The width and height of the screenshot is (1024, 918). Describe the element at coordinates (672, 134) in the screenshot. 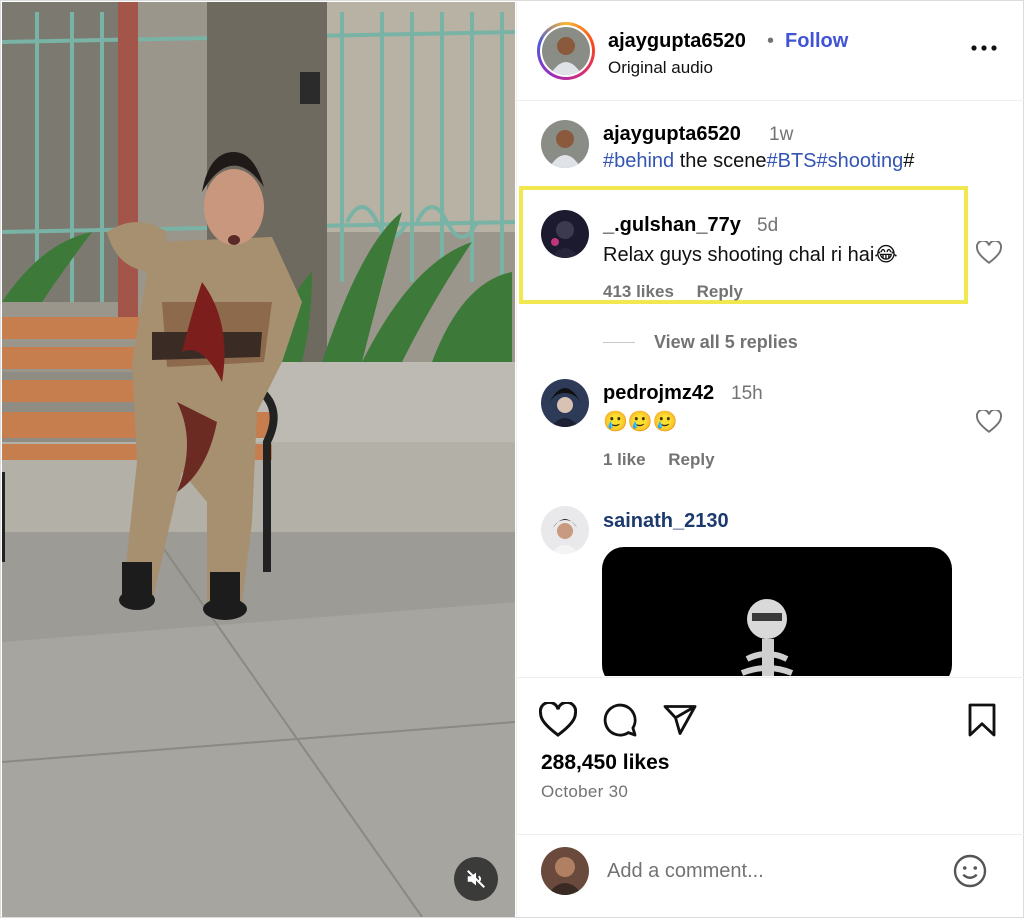

I see `caption-username: ajaygupta6520` at that location.